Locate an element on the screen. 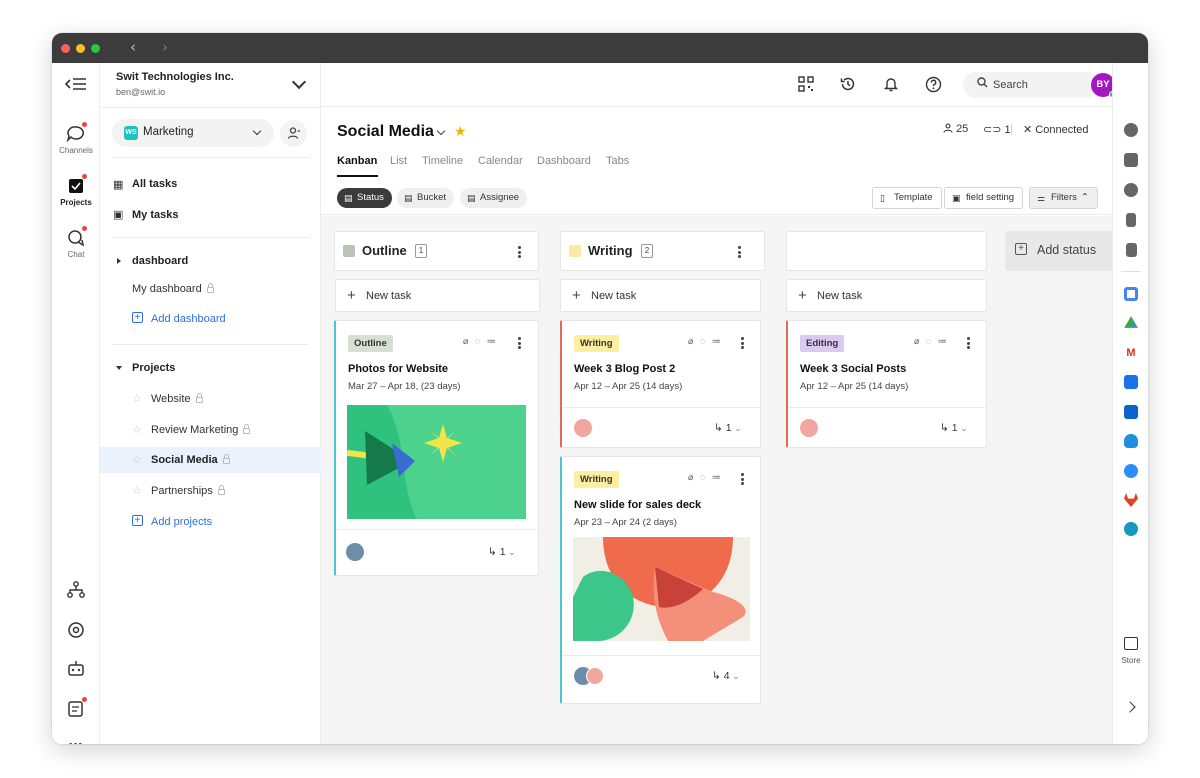  sidebar-item-my-tasks: ▣ My tasks is located at coordinates (210, 215).